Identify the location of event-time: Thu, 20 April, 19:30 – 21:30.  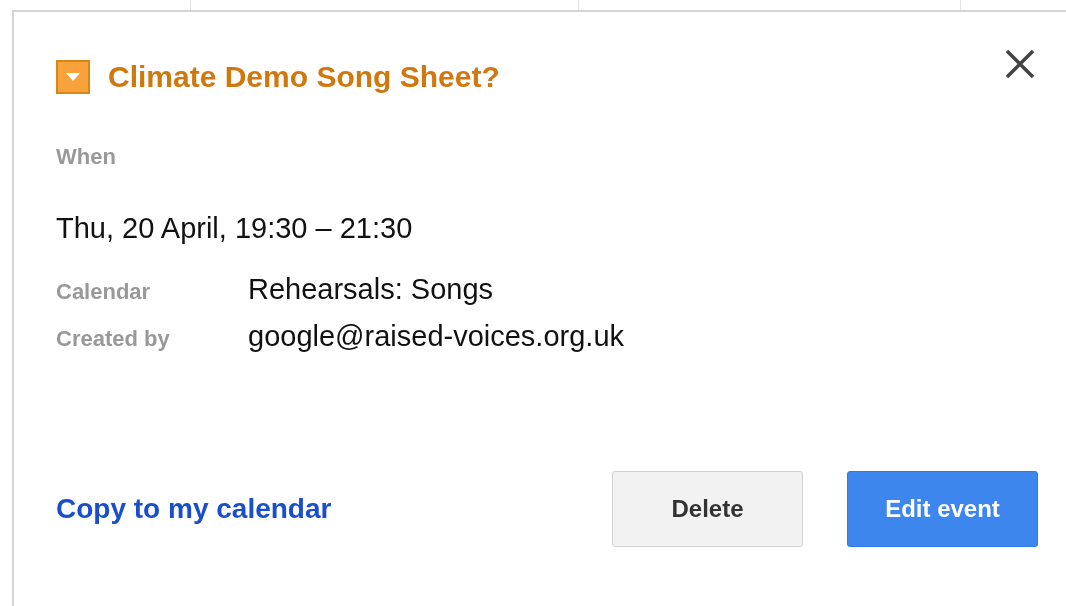
(235, 228).